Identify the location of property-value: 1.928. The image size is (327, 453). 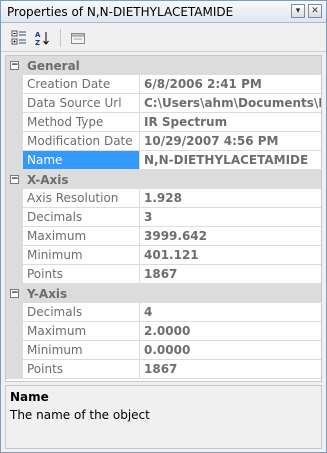
(230, 198).